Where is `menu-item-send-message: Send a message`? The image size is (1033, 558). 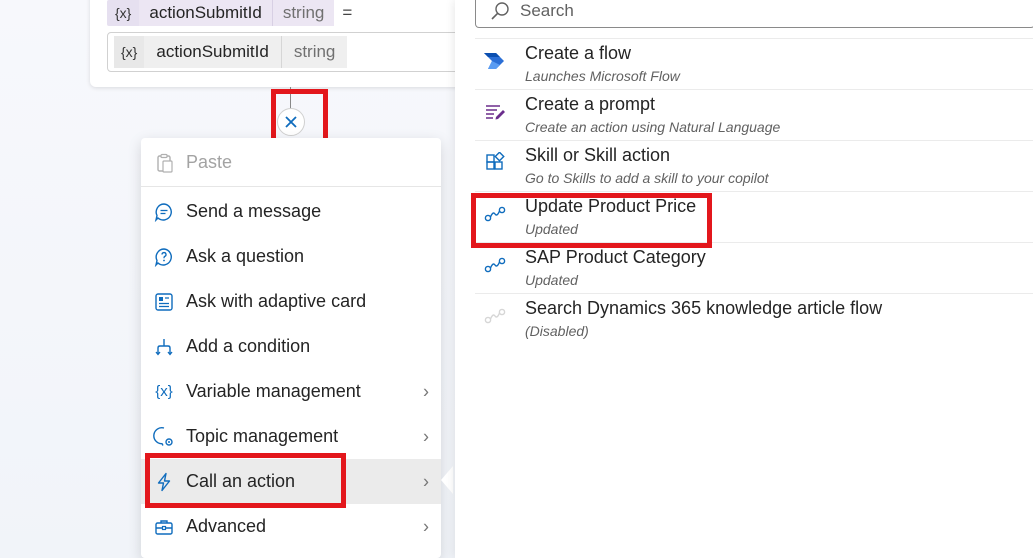 menu-item-send-message: Send a message is located at coordinates (291, 211).